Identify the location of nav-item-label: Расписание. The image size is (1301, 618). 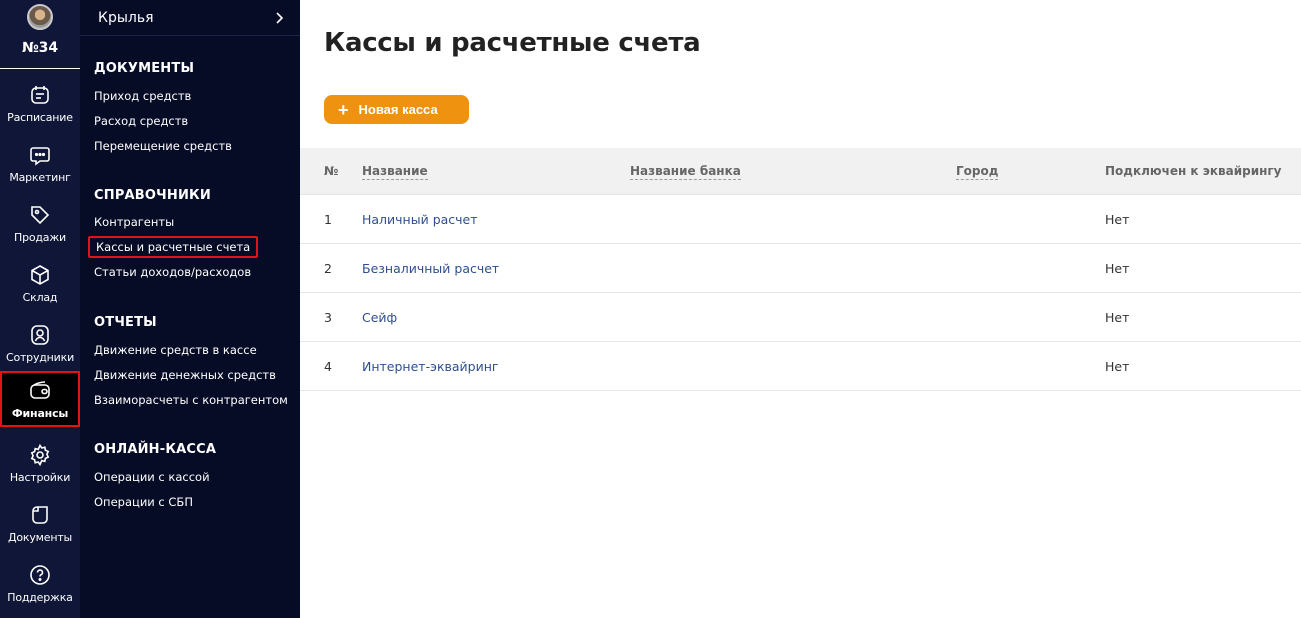
(40, 117).